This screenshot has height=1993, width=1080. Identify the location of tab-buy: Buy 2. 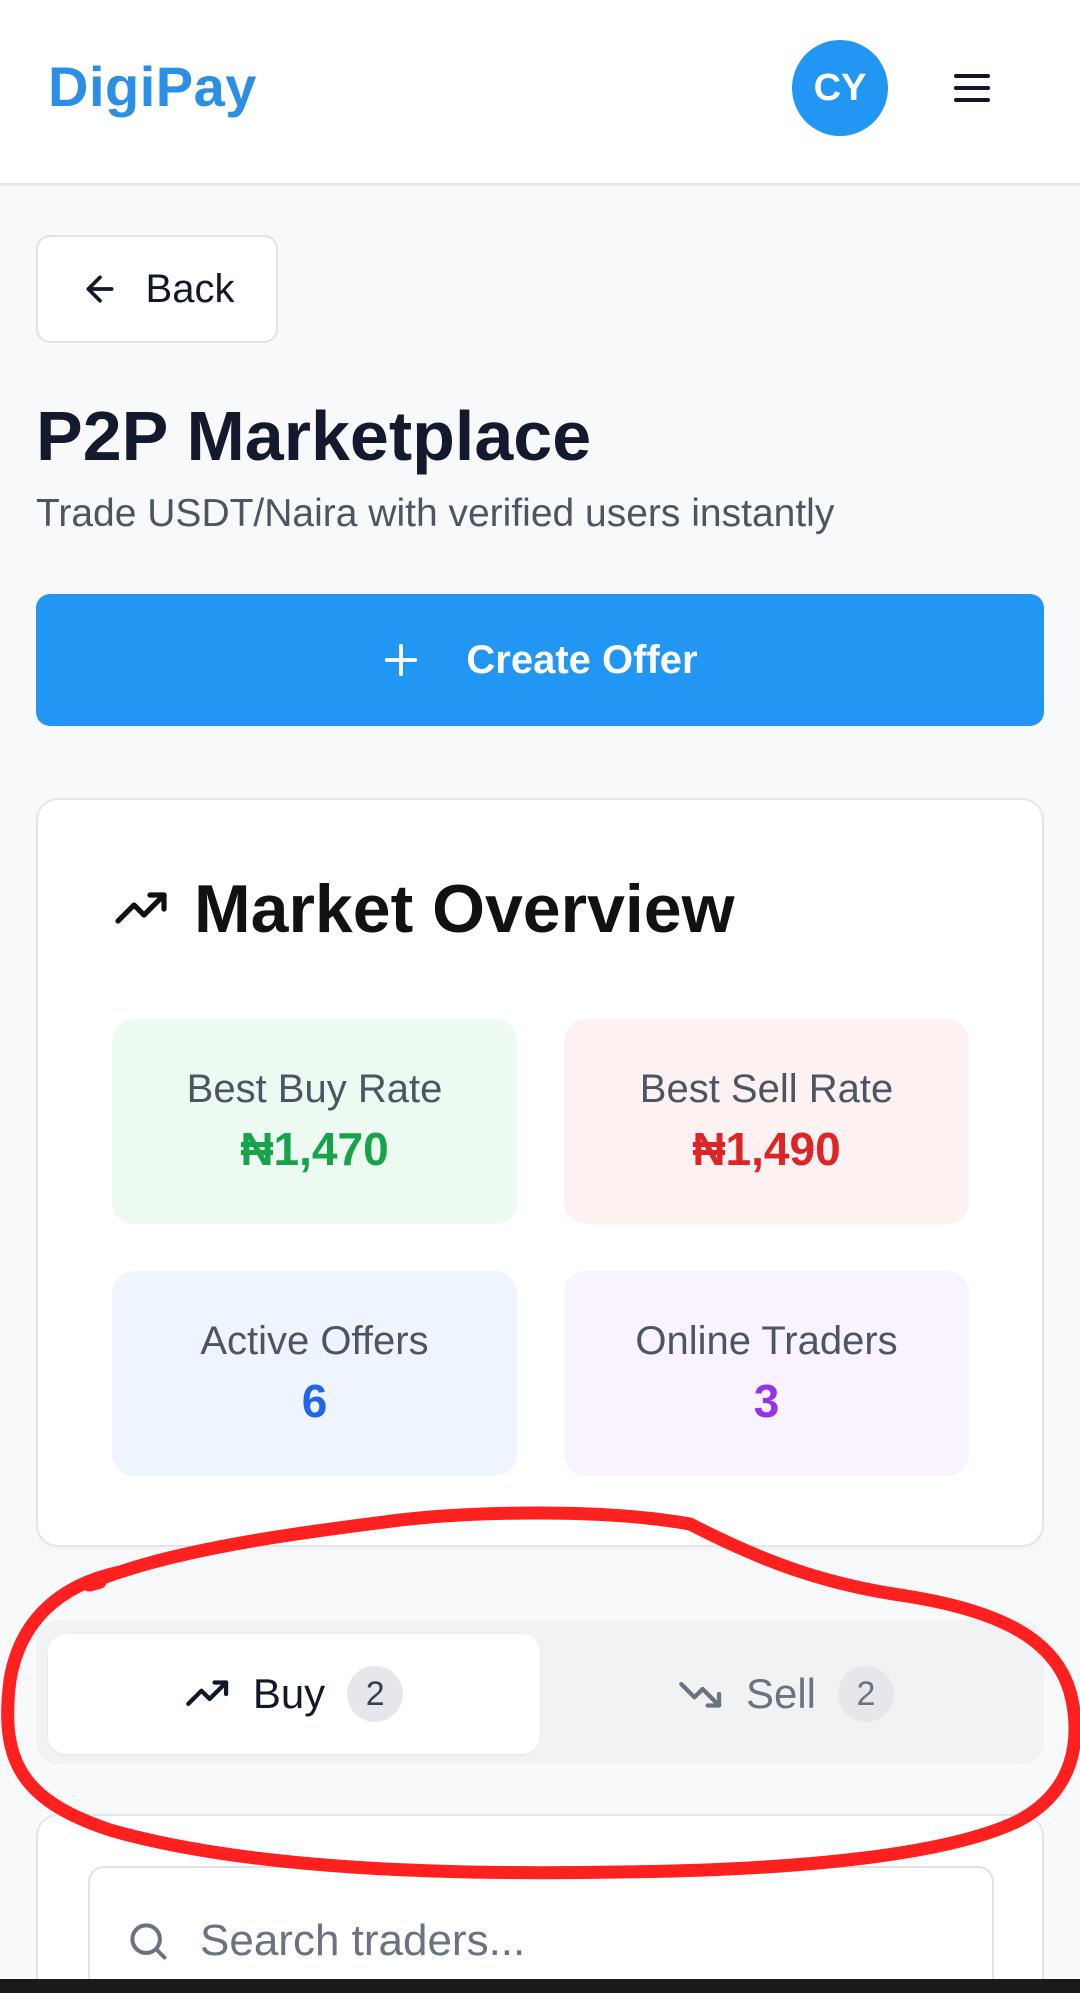
(294, 1694).